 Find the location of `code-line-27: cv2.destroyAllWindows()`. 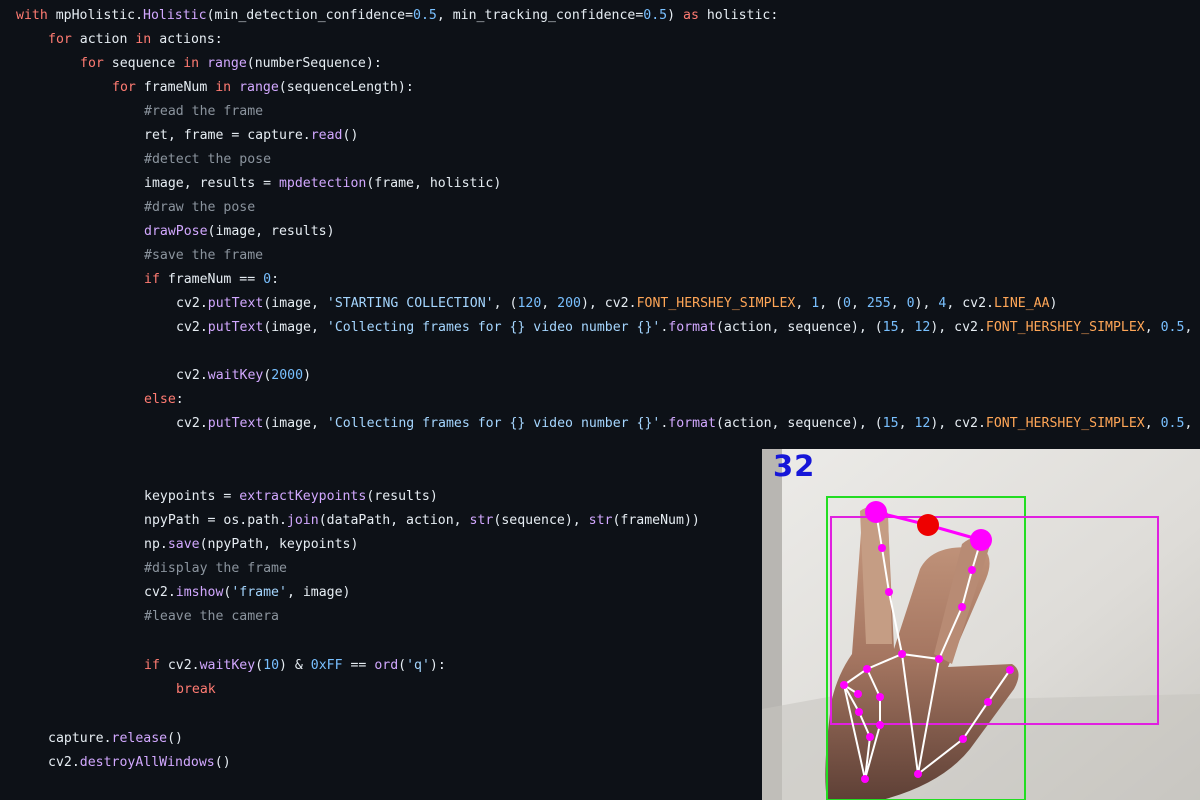

code-line-27: cv2.destroyAllWindows() is located at coordinates (139, 762).